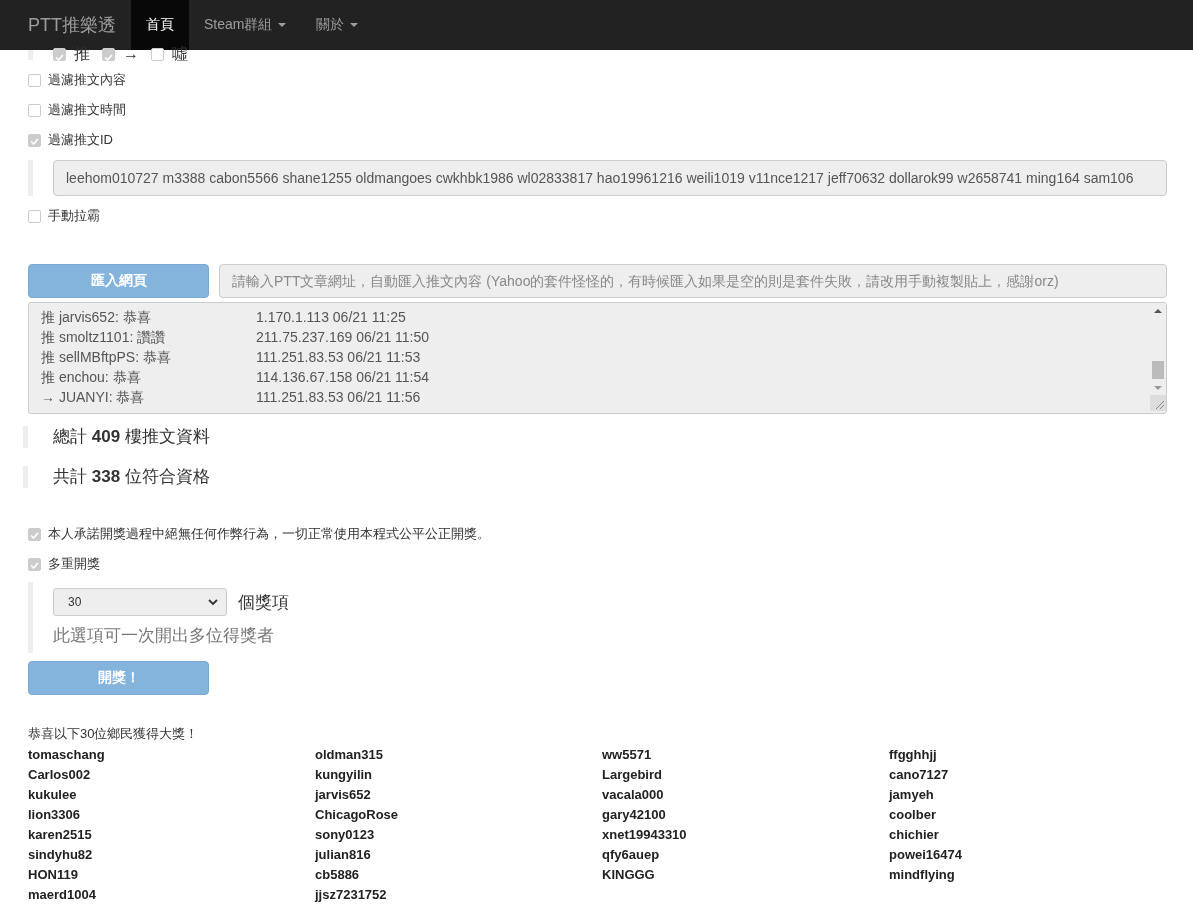  What do you see at coordinates (634, 815) in the screenshot?
I see `winner-name: gary42100` at bounding box center [634, 815].